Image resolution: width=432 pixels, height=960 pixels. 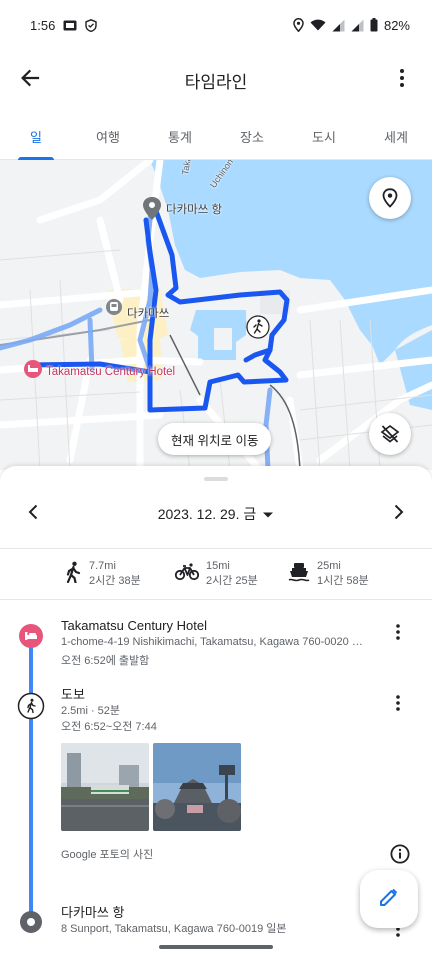 I want to click on date-picker: 2023. 12. 29. 금, so click(x=216, y=514).